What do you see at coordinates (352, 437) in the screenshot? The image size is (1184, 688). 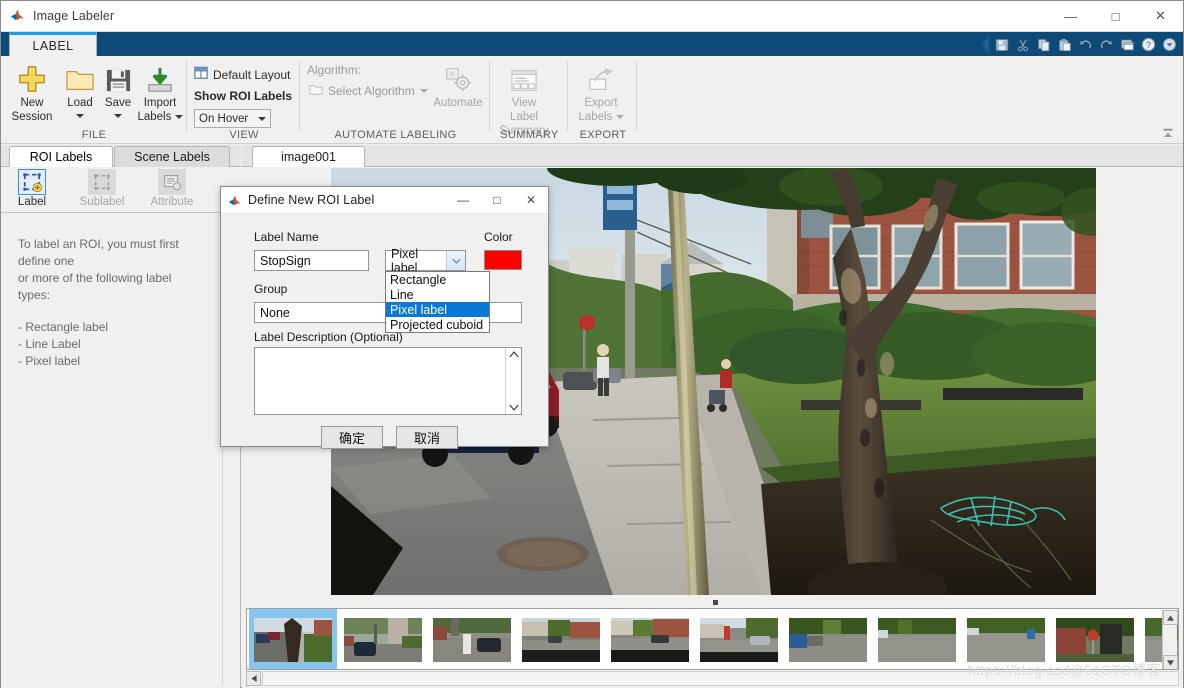 I see `ok-button: 确定` at bounding box center [352, 437].